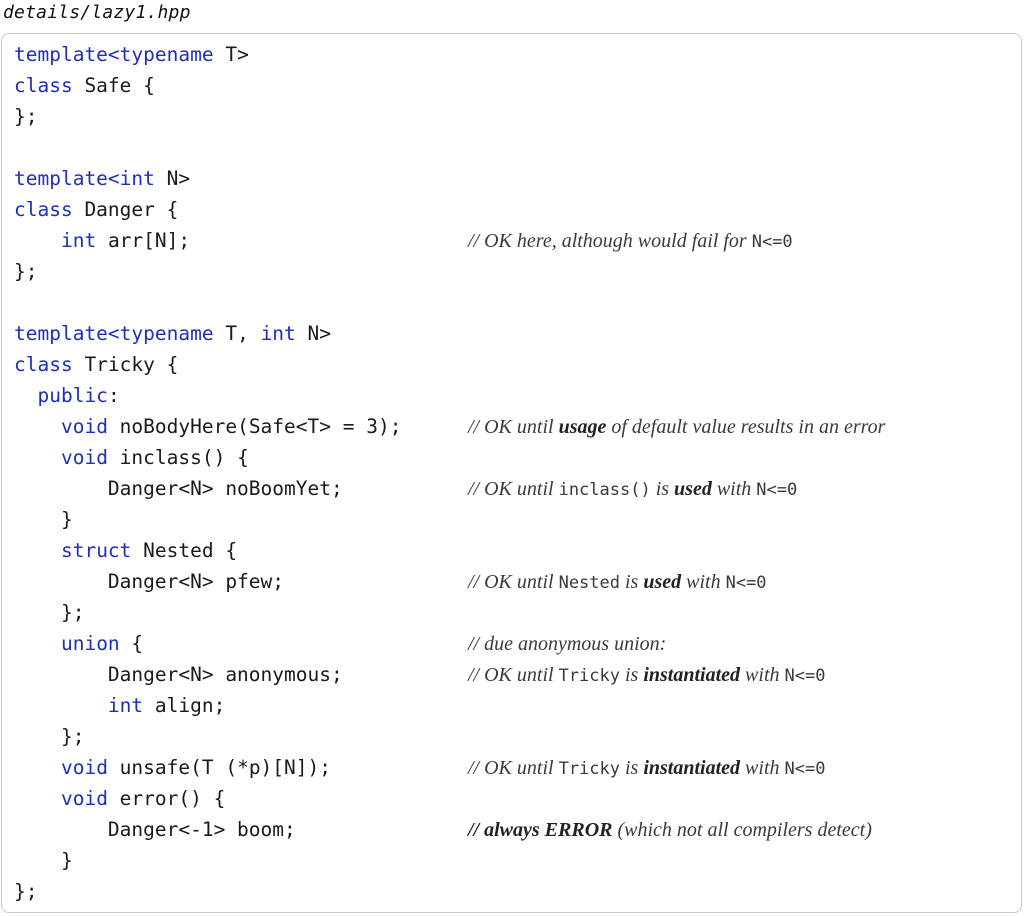 This screenshot has width=1025, height=916. I want to click on code-text: align;, so click(184, 705).